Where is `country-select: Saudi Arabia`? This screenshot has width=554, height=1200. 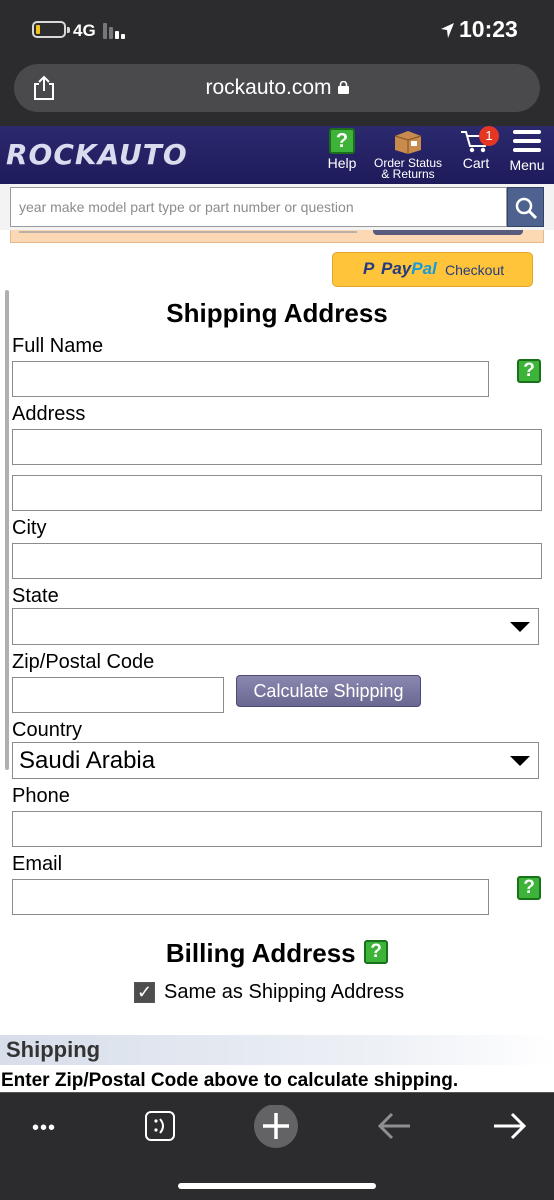
country-select: Saudi Arabia is located at coordinates (275, 760).